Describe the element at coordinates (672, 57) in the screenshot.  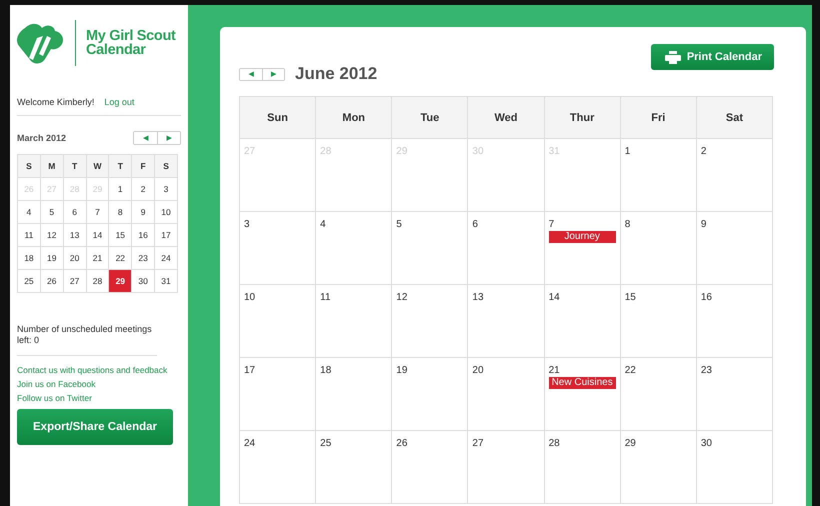
I see `printer-icon` at that location.